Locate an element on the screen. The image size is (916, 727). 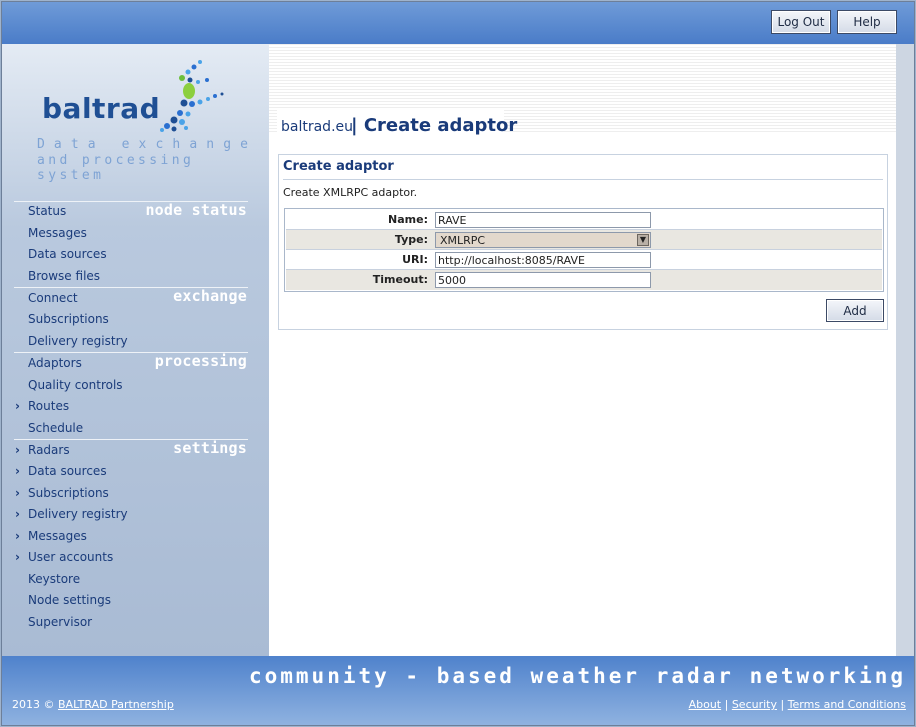
nav-item-node-settings: Node settings is located at coordinates (69, 600).